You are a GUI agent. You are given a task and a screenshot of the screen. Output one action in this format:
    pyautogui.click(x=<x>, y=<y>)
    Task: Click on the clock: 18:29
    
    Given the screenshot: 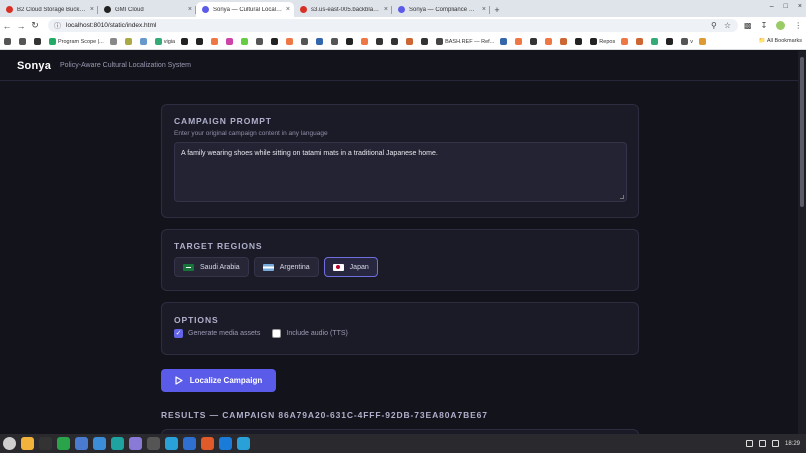 What is the action you would take?
    pyautogui.click(x=792, y=444)
    